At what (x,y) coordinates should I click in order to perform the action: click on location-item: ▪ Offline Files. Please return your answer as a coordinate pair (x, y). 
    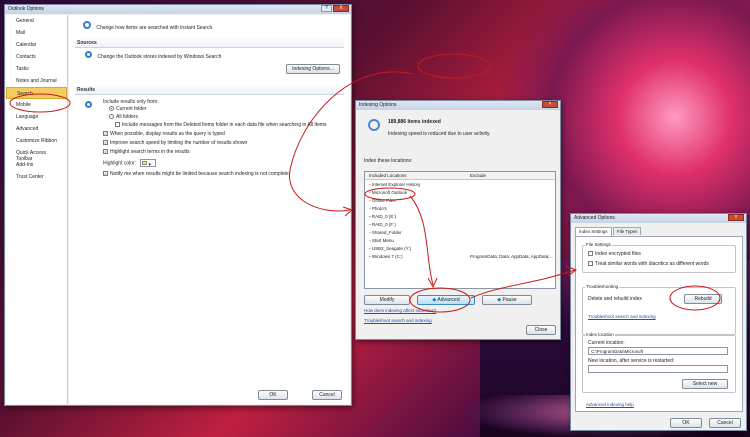
    Looking at the image, I should click on (382, 200).